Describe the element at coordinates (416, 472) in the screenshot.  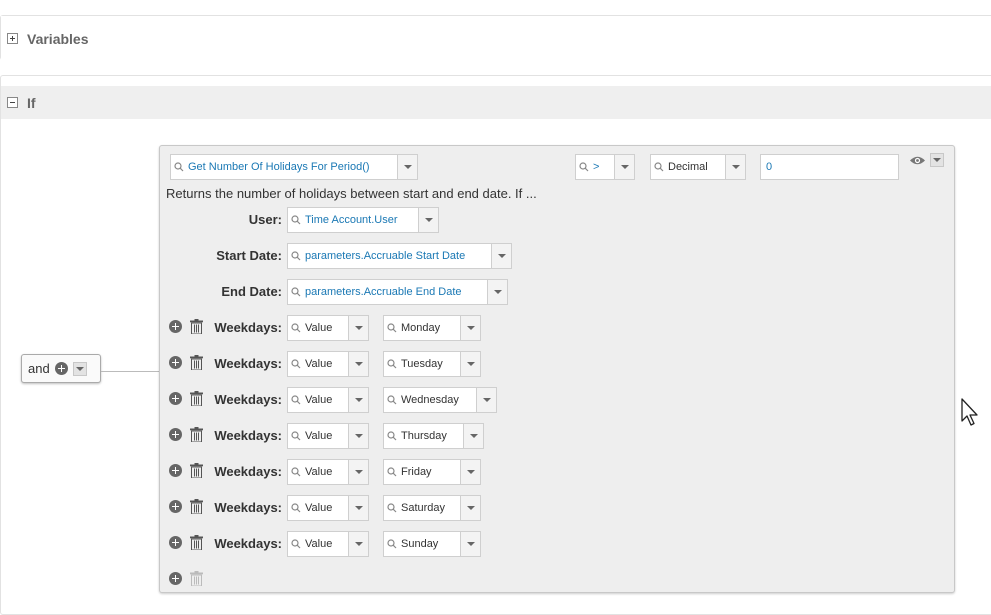
I see `weekday-day-value: Friday` at that location.